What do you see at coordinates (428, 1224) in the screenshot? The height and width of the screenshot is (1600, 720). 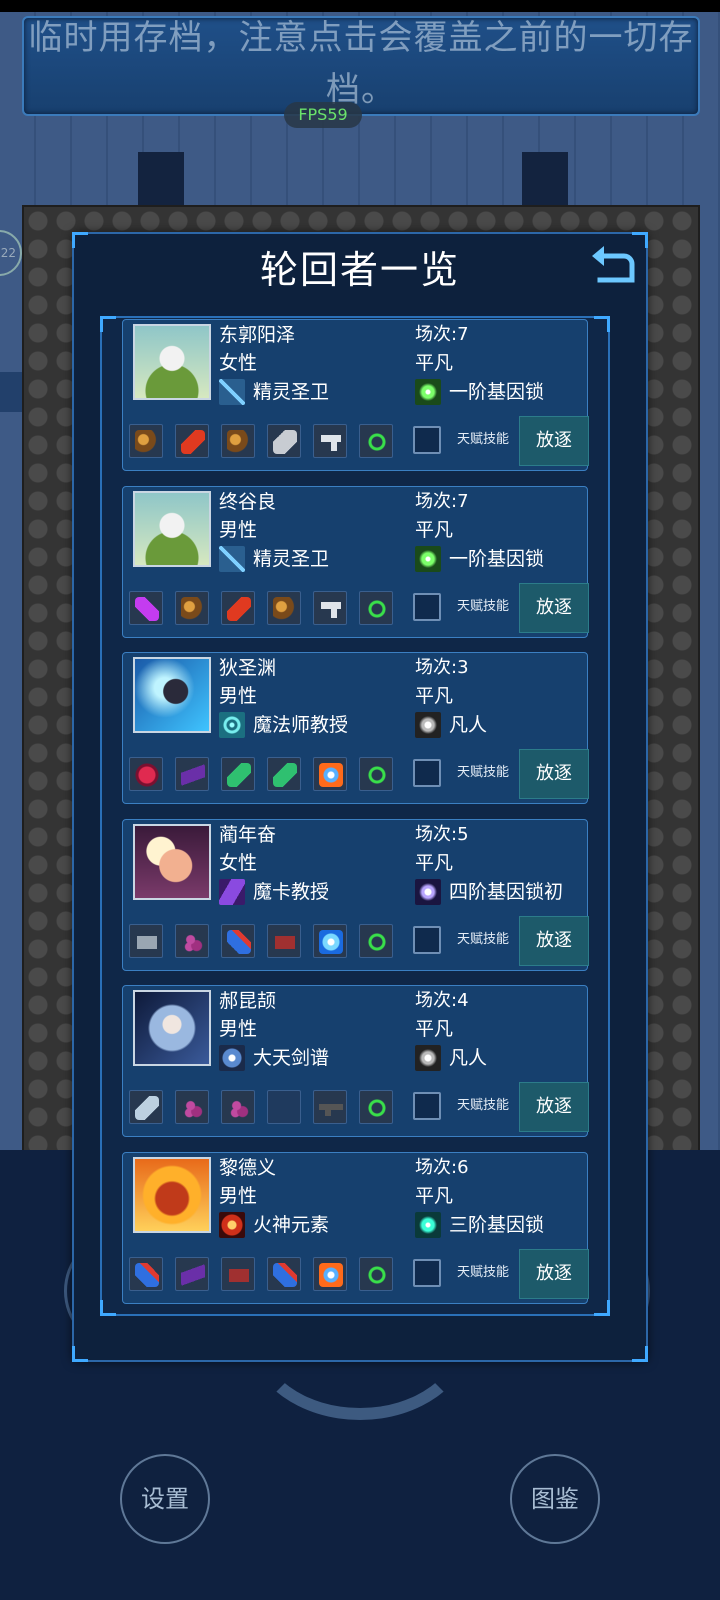 I see `cyan-orb-icon` at bounding box center [428, 1224].